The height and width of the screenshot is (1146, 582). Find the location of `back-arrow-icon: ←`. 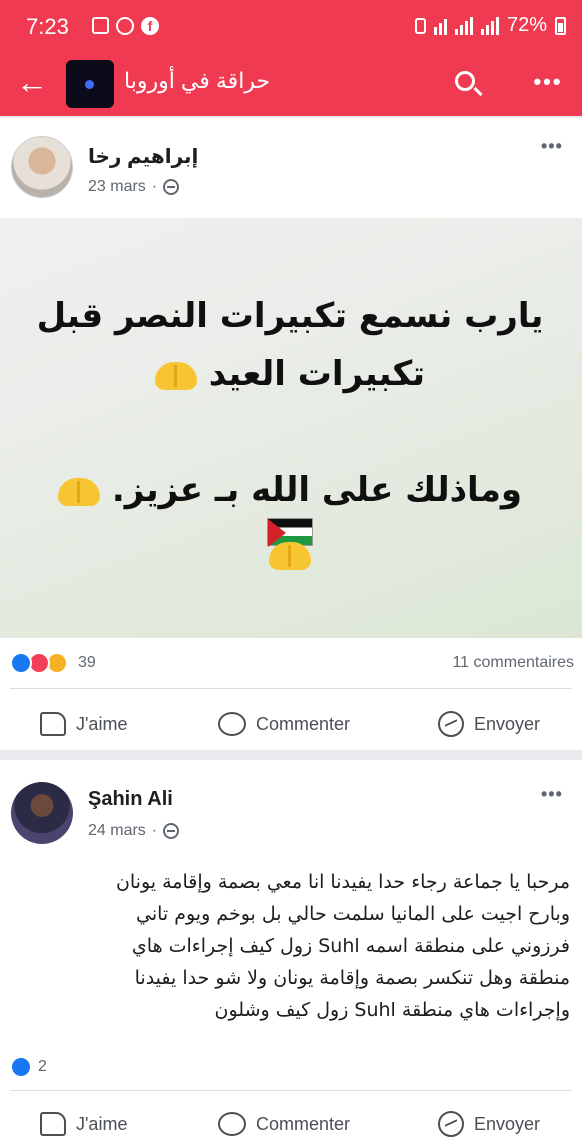

back-arrow-icon: ← is located at coordinates (32, 82).